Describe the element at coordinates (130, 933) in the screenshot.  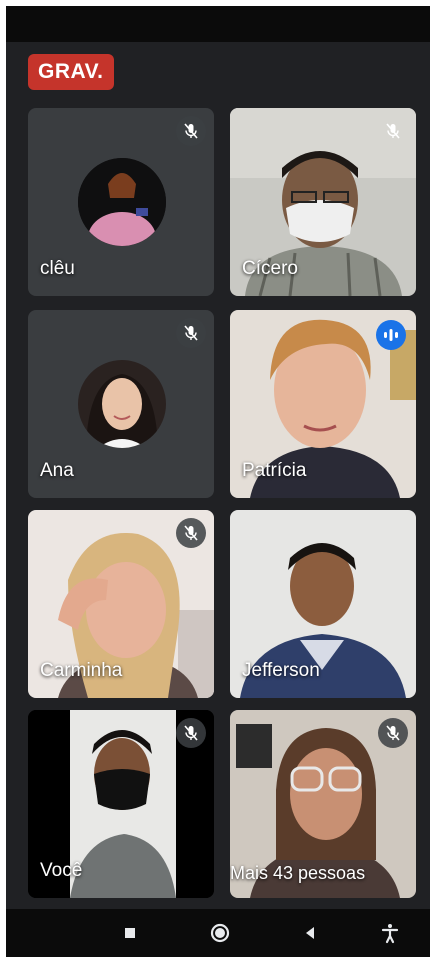
I see `recents-square-icon` at that location.